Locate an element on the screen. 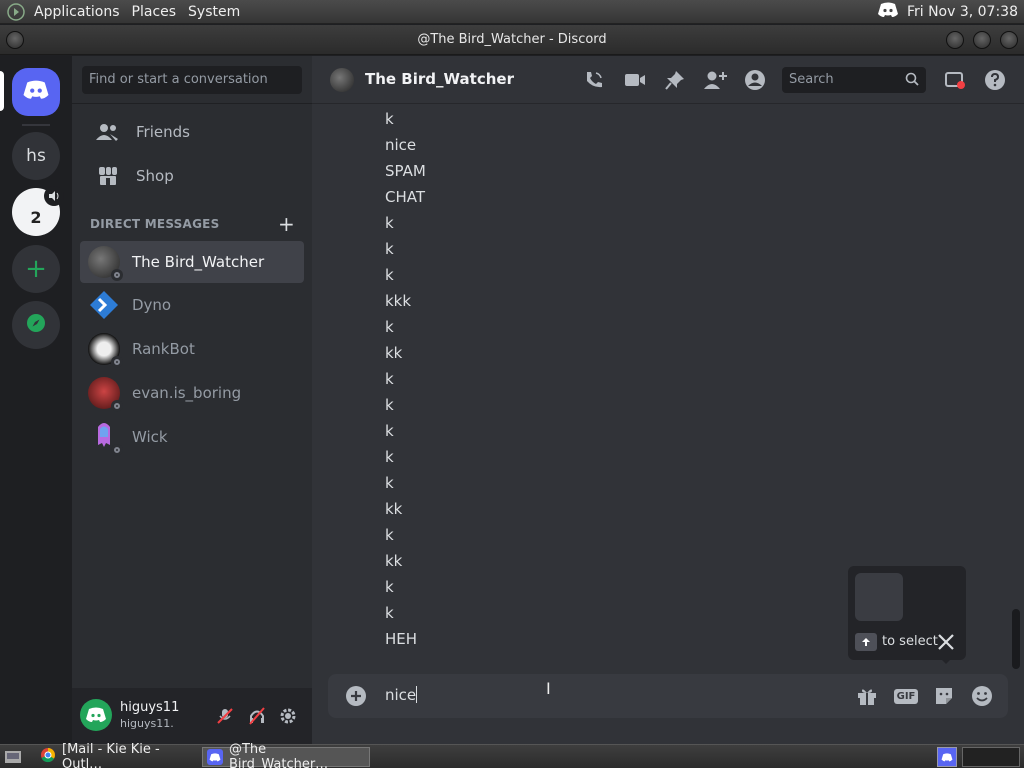  server-hs: hs is located at coordinates (36, 156).